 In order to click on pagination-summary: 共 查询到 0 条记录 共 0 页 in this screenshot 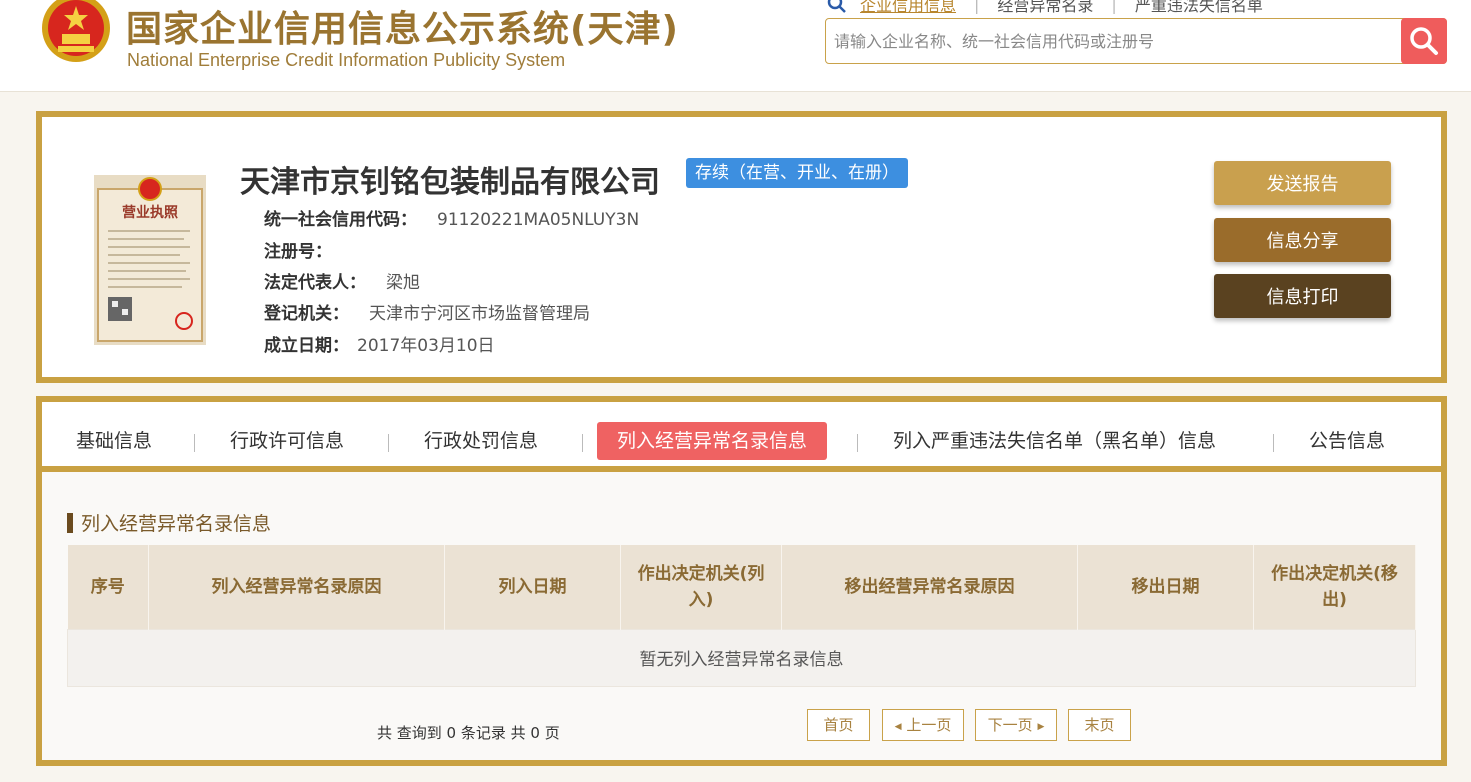, I will do `click(468, 733)`.